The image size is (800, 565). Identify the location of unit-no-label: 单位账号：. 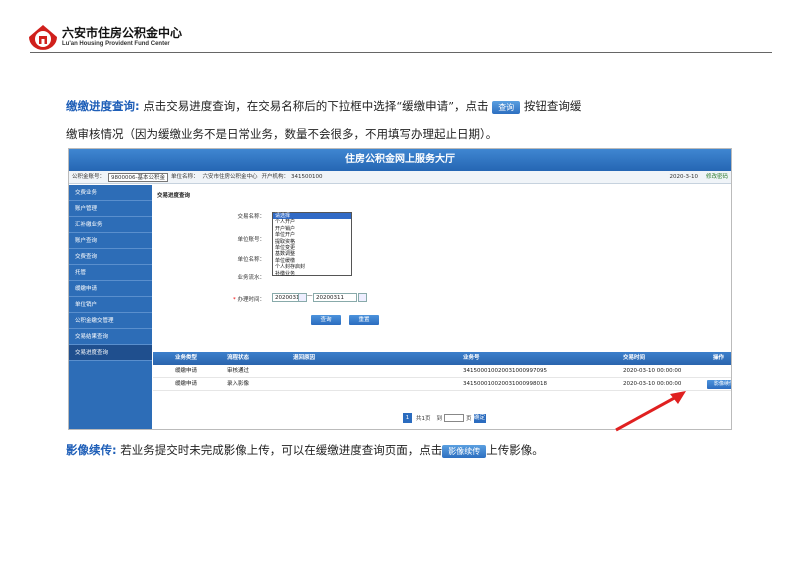
(251, 240).